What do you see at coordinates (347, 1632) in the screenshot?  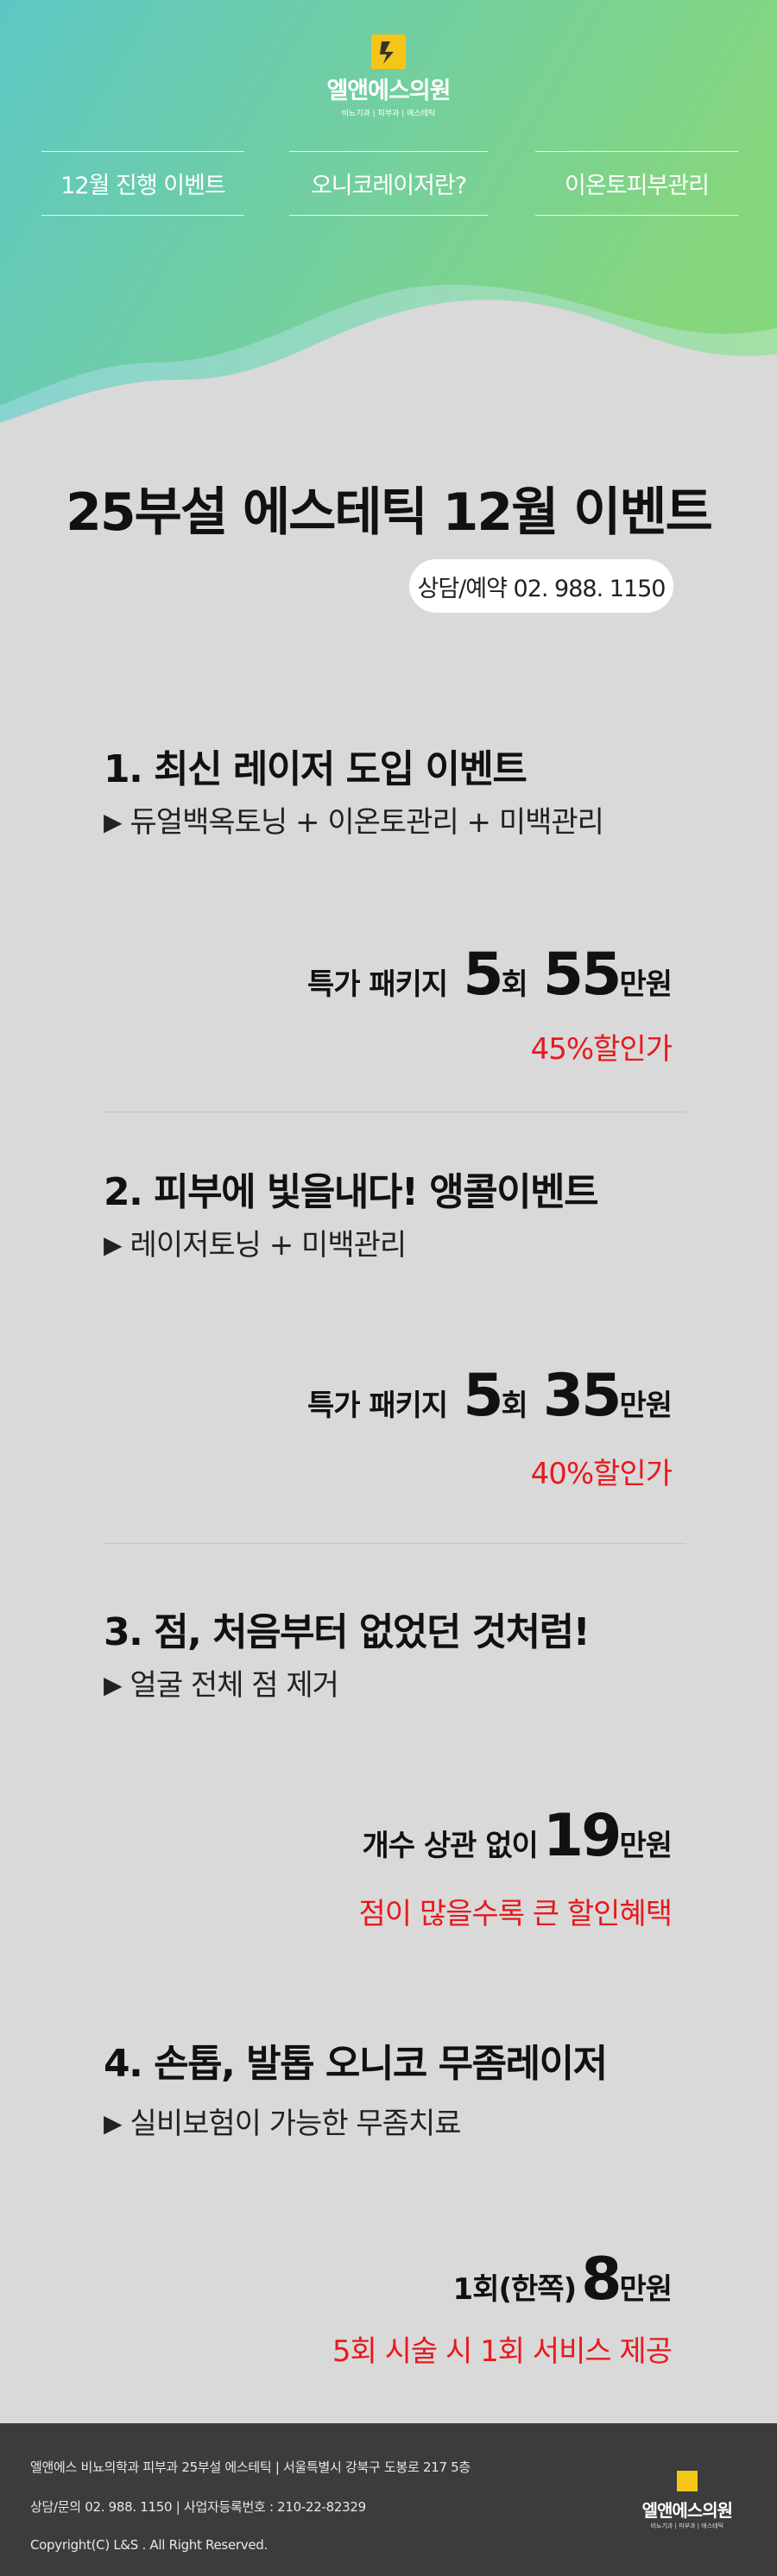 I see `event-title: 3. 점, 처음부터 없었던 것처럼!` at bounding box center [347, 1632].